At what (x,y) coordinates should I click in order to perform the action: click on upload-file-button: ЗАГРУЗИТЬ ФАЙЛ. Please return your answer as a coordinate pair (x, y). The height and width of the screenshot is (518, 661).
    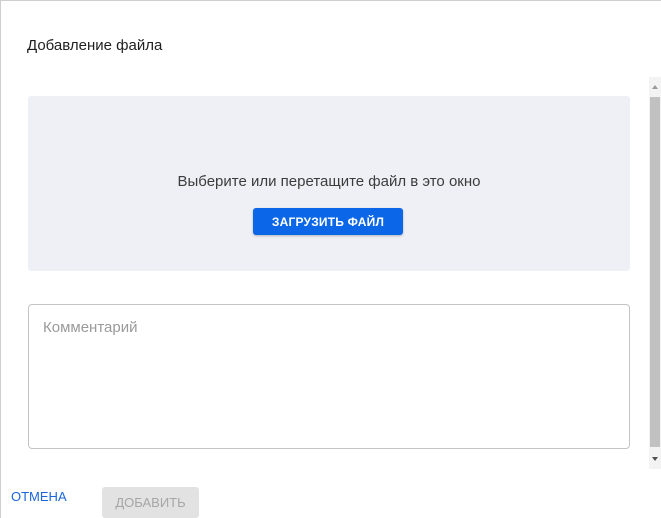
    Looking at the image, I should click on (328, 221).